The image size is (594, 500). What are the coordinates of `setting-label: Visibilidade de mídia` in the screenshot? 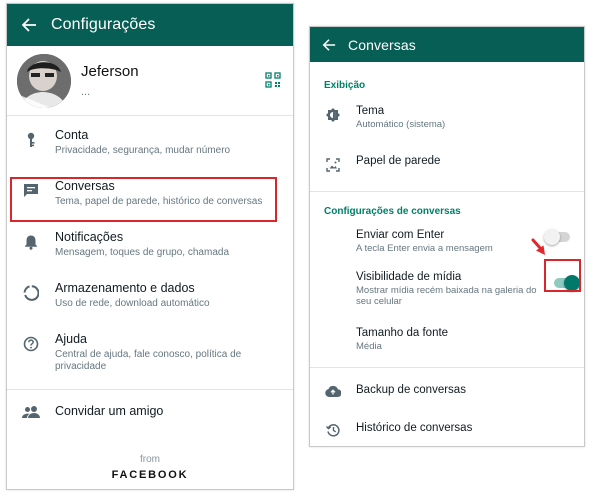 It's located at (409, 277).